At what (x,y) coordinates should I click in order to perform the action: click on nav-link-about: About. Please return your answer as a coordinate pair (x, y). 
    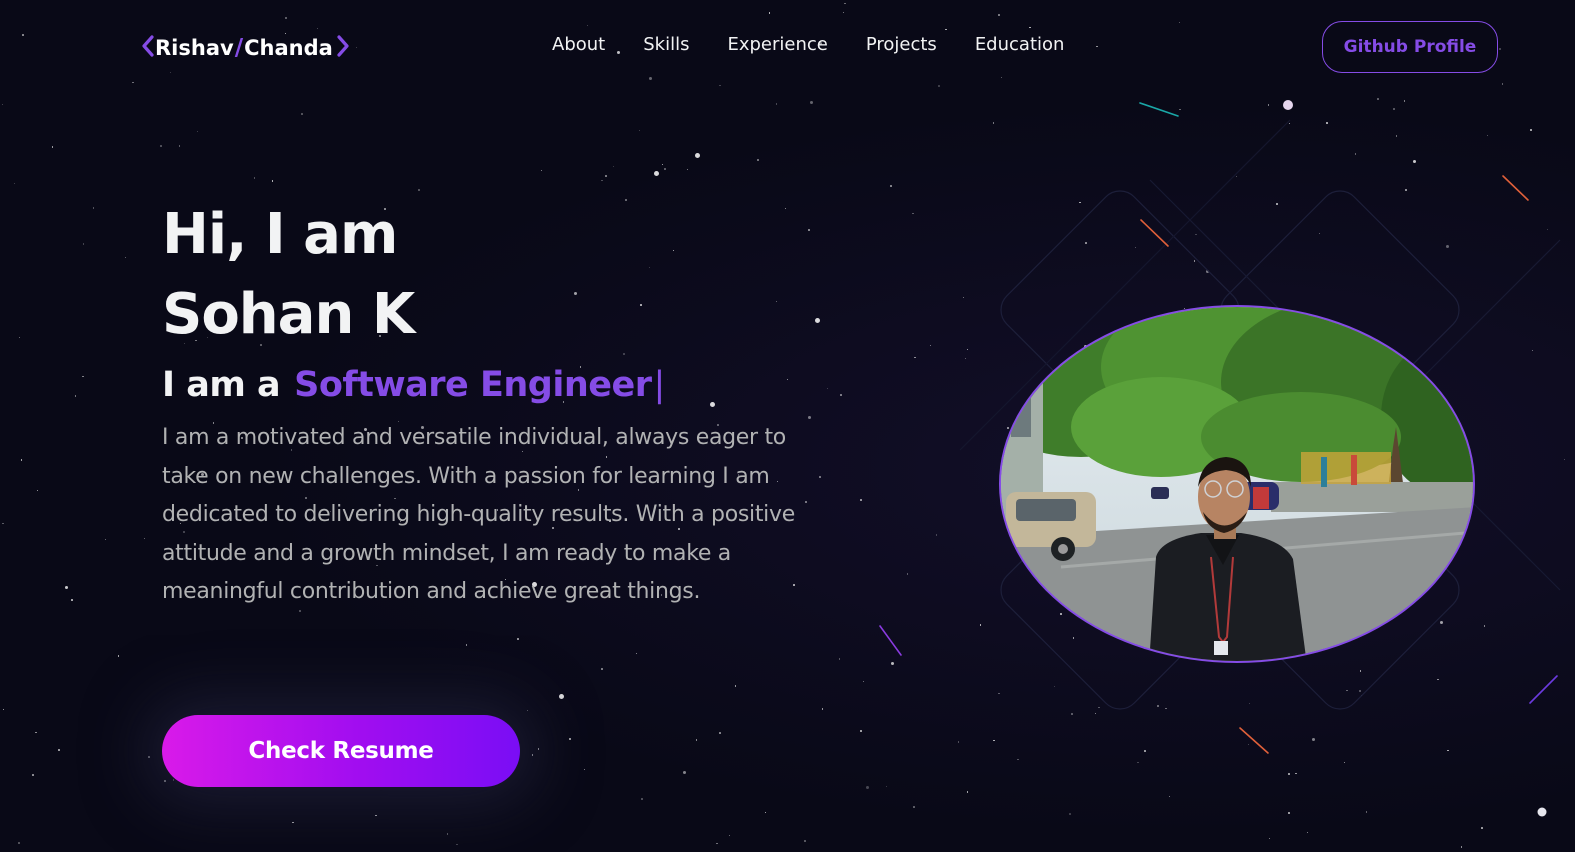
    Looking at the image, I should click on (578, 44).